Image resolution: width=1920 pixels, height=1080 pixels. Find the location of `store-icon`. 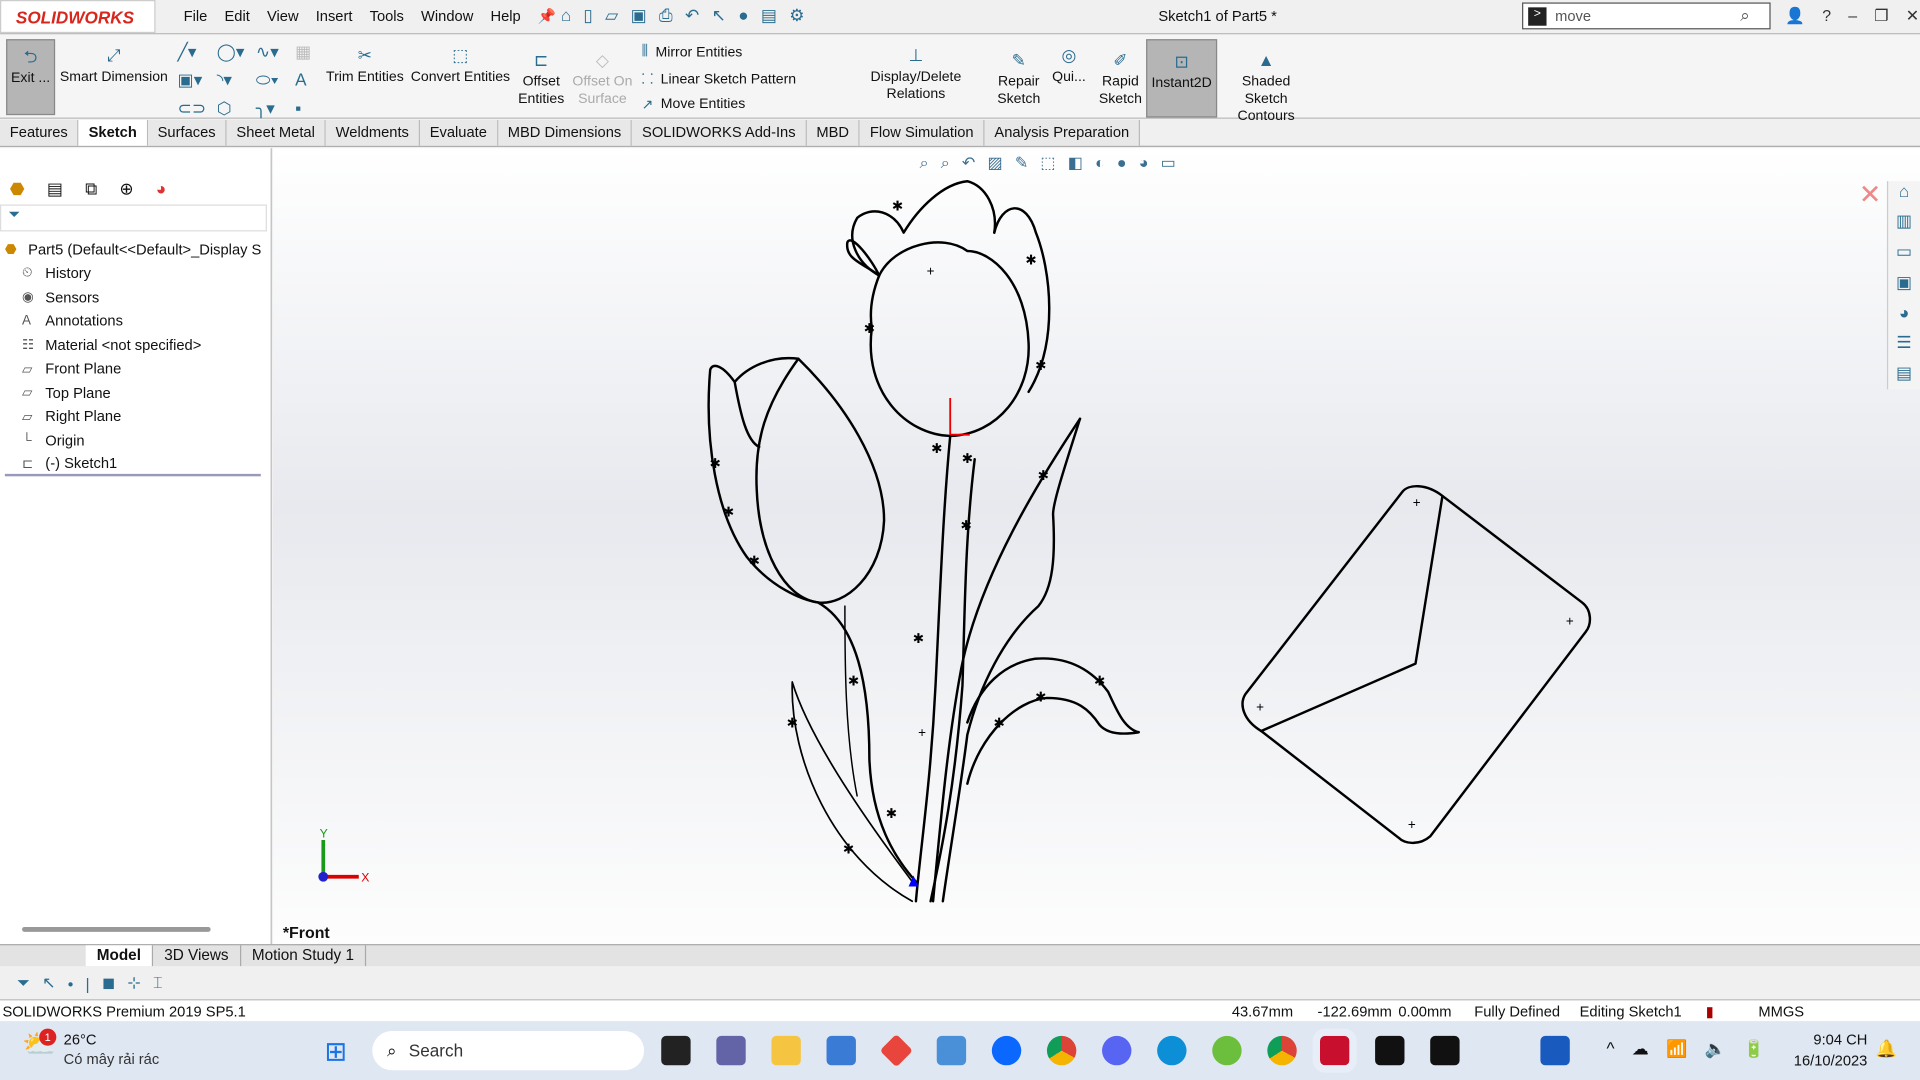

store-icon is located at coordinates (841, 1050).